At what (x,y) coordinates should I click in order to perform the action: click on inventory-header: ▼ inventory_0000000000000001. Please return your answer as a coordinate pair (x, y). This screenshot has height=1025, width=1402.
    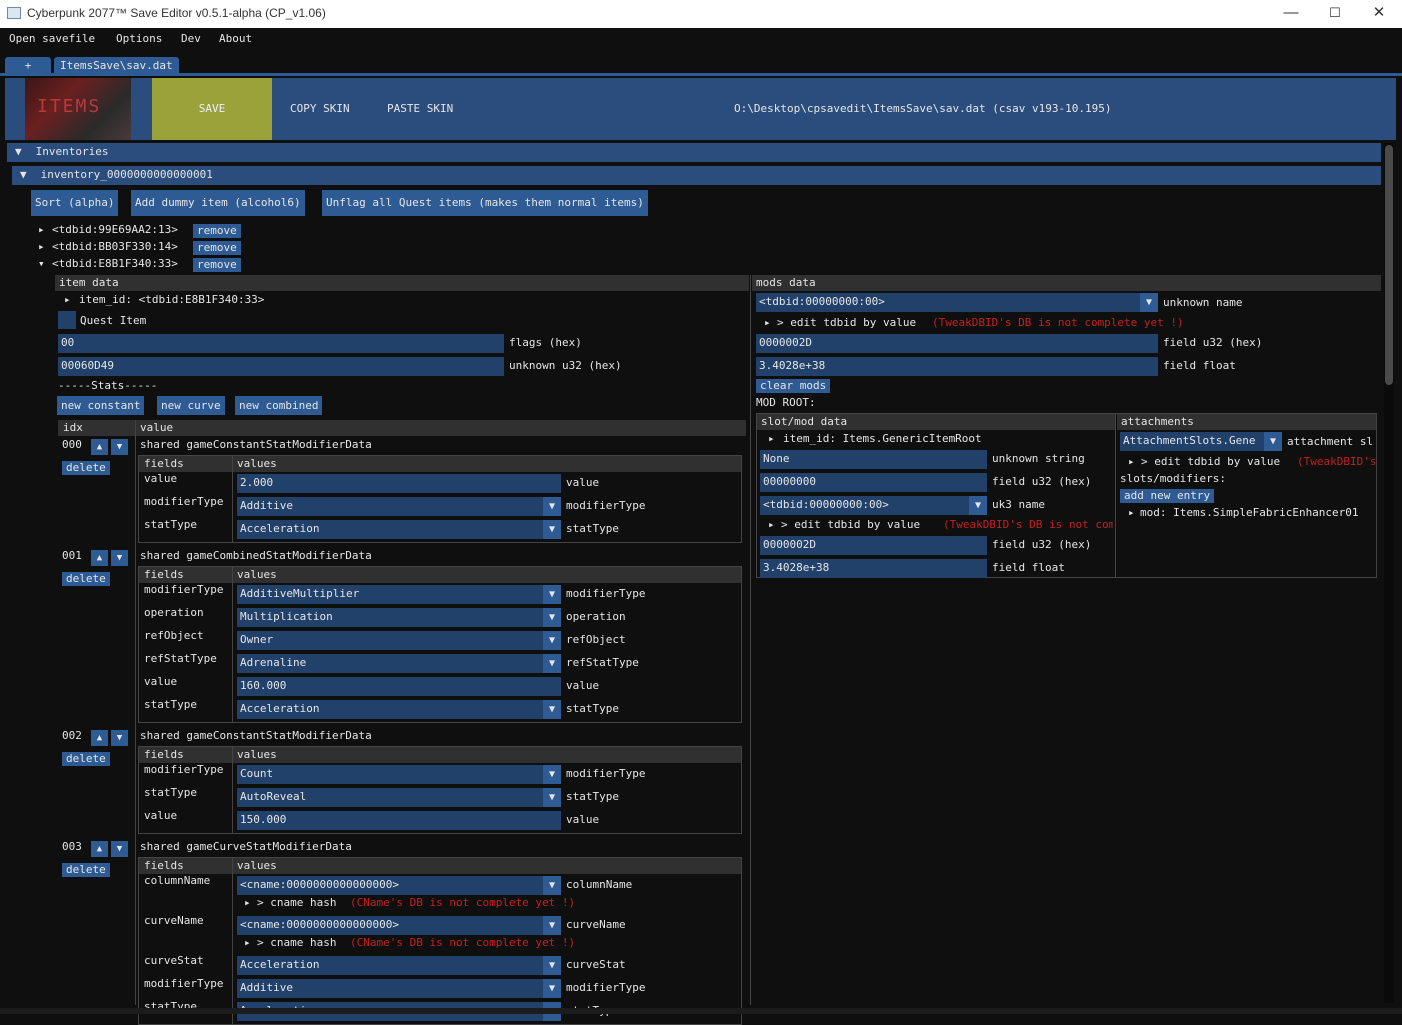
    Looking at the image, I should click on (696, 175).